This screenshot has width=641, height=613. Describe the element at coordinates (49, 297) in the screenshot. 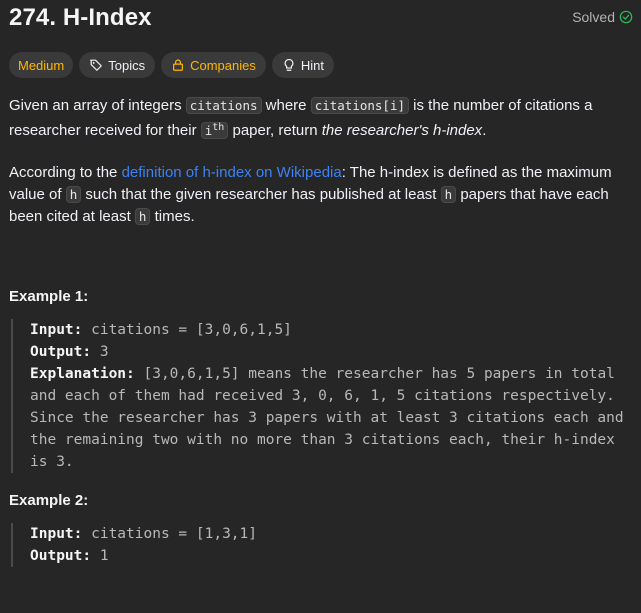

I see `example-1-title: Example 1:` at that location.